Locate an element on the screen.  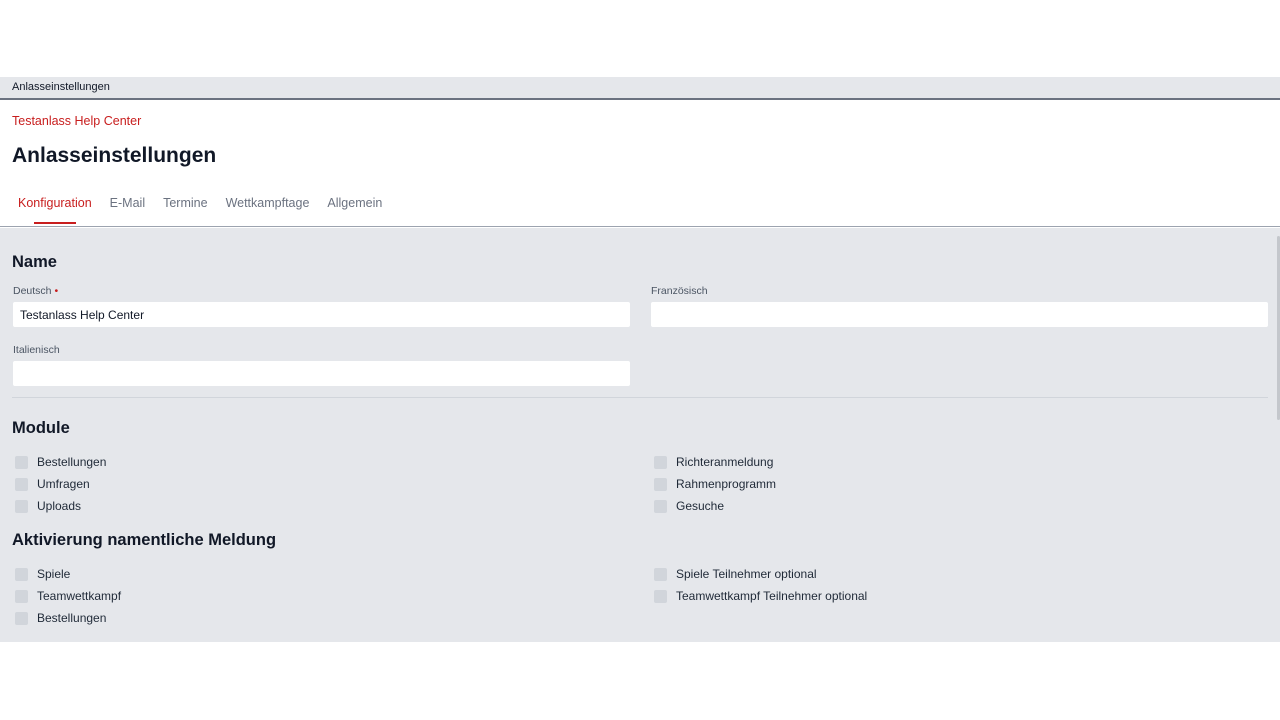
checkbox-rahmenprogramm is located at coordinates (660, 484).